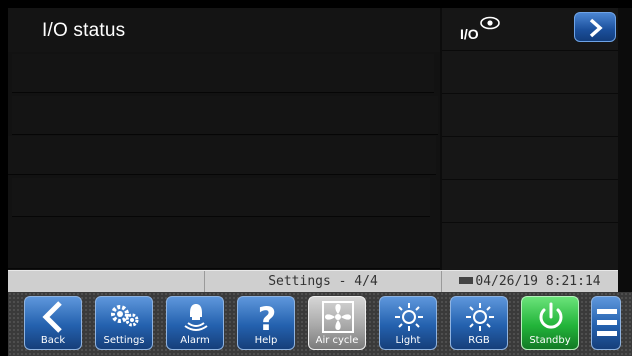 This screenshot has width=632, height=356. I want to click on datetime-text: 04/26/19 8:21:14, so click(538, 281).